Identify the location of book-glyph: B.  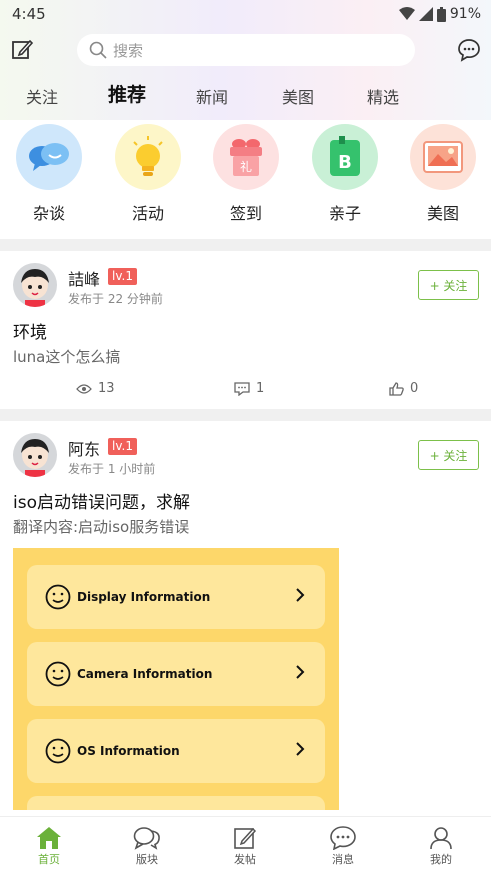
(345, 162).